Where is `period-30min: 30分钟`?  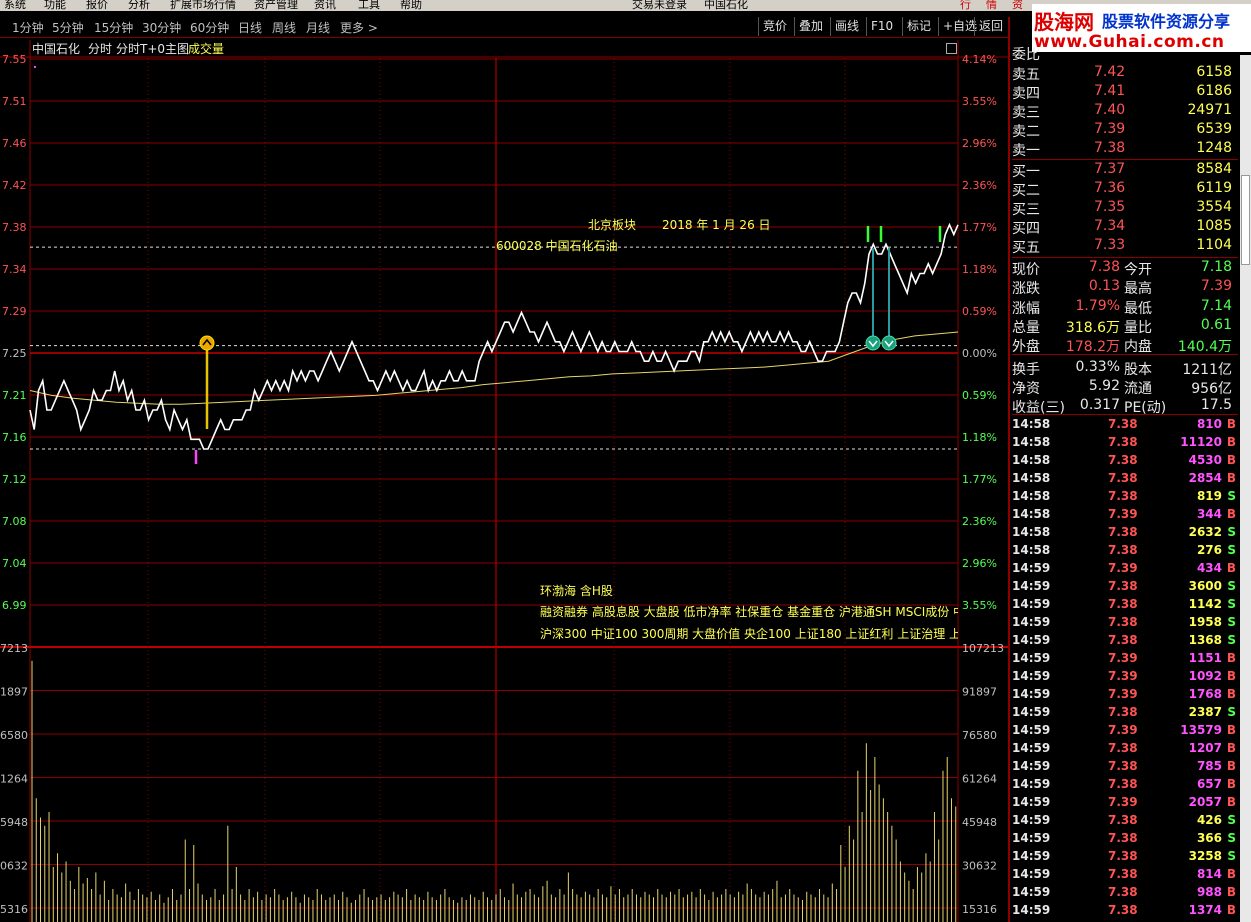
period-30min: 30分钟 is located at coordinates (161, 27).